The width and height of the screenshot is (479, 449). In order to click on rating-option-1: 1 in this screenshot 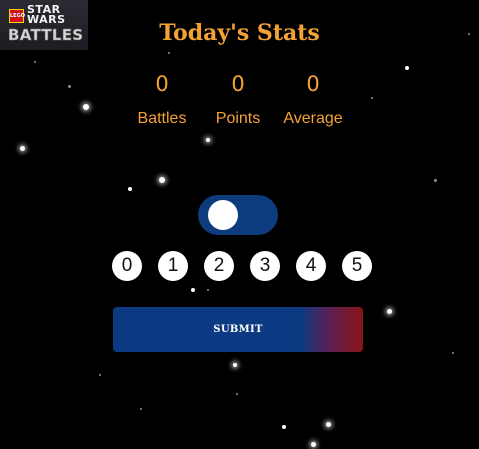, I will do `click(173, 266)`.